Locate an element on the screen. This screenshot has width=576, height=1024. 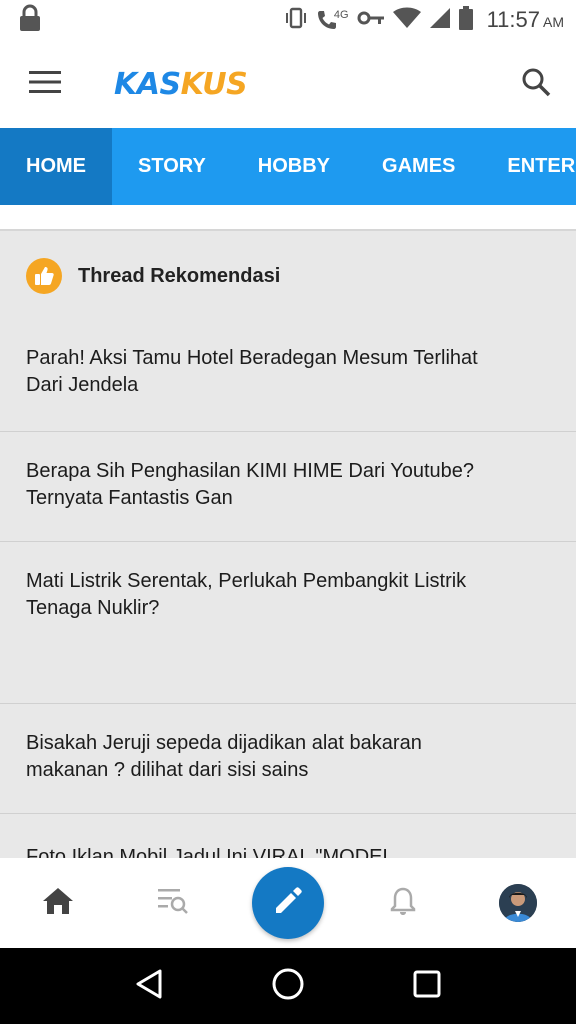
system-recents-button is located at coordinates (427, 986).